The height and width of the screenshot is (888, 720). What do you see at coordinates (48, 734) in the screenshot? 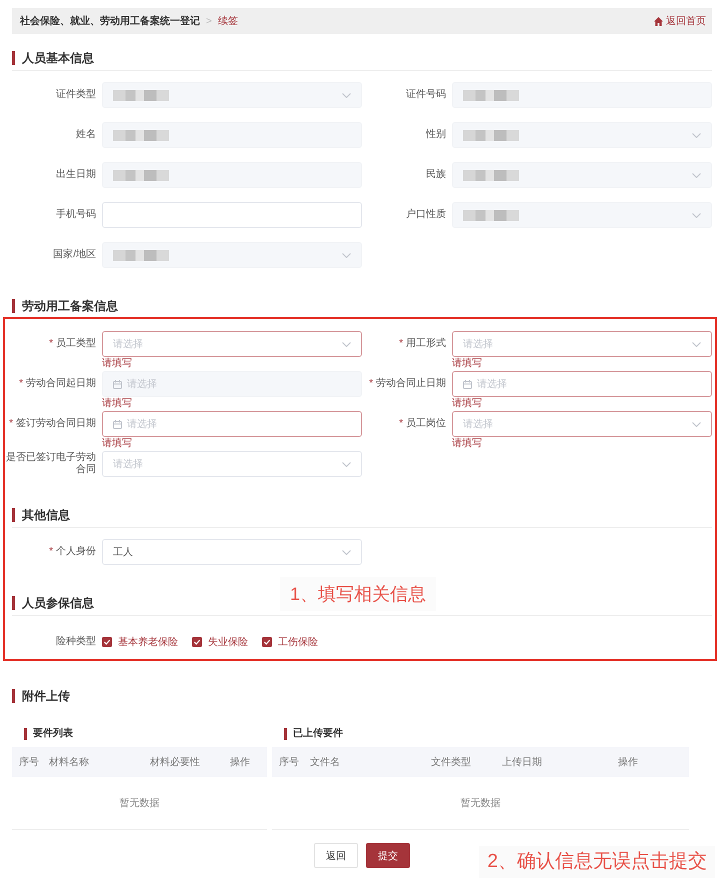
I see `table-title: 要件列表` at bounding box center [48, 734].